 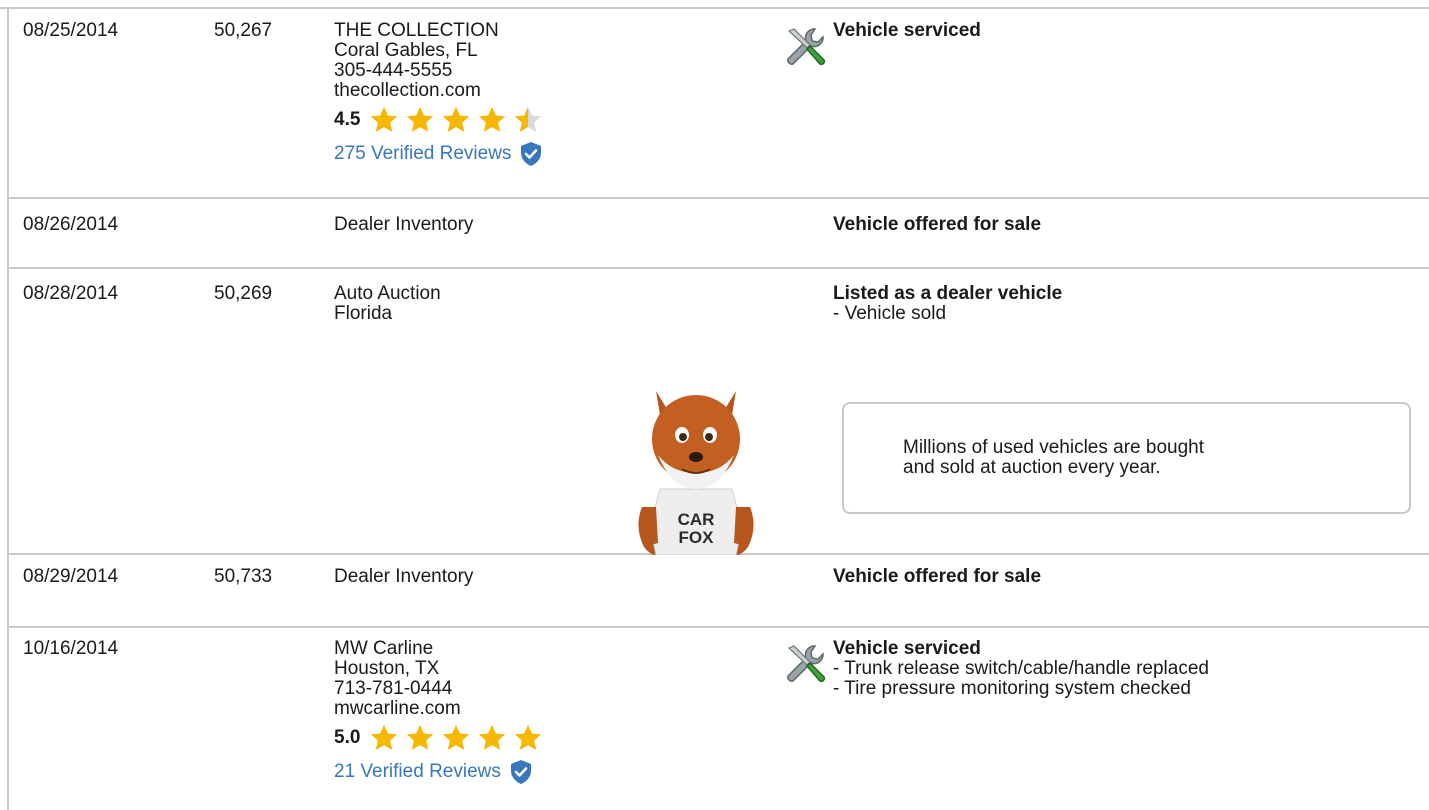 I want to click on source-phone: 713-781-0444, so click(x=393, y=688).